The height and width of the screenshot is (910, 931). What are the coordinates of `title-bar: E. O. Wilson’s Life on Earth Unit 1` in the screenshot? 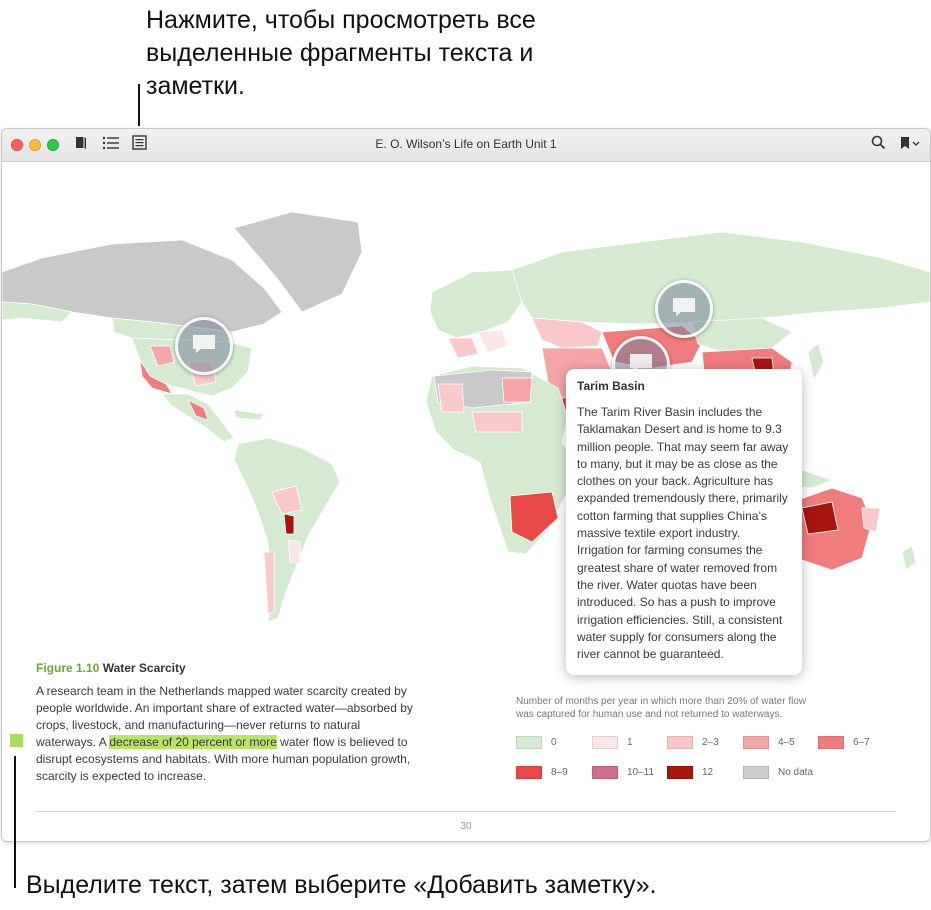 It's located at (466, 145).